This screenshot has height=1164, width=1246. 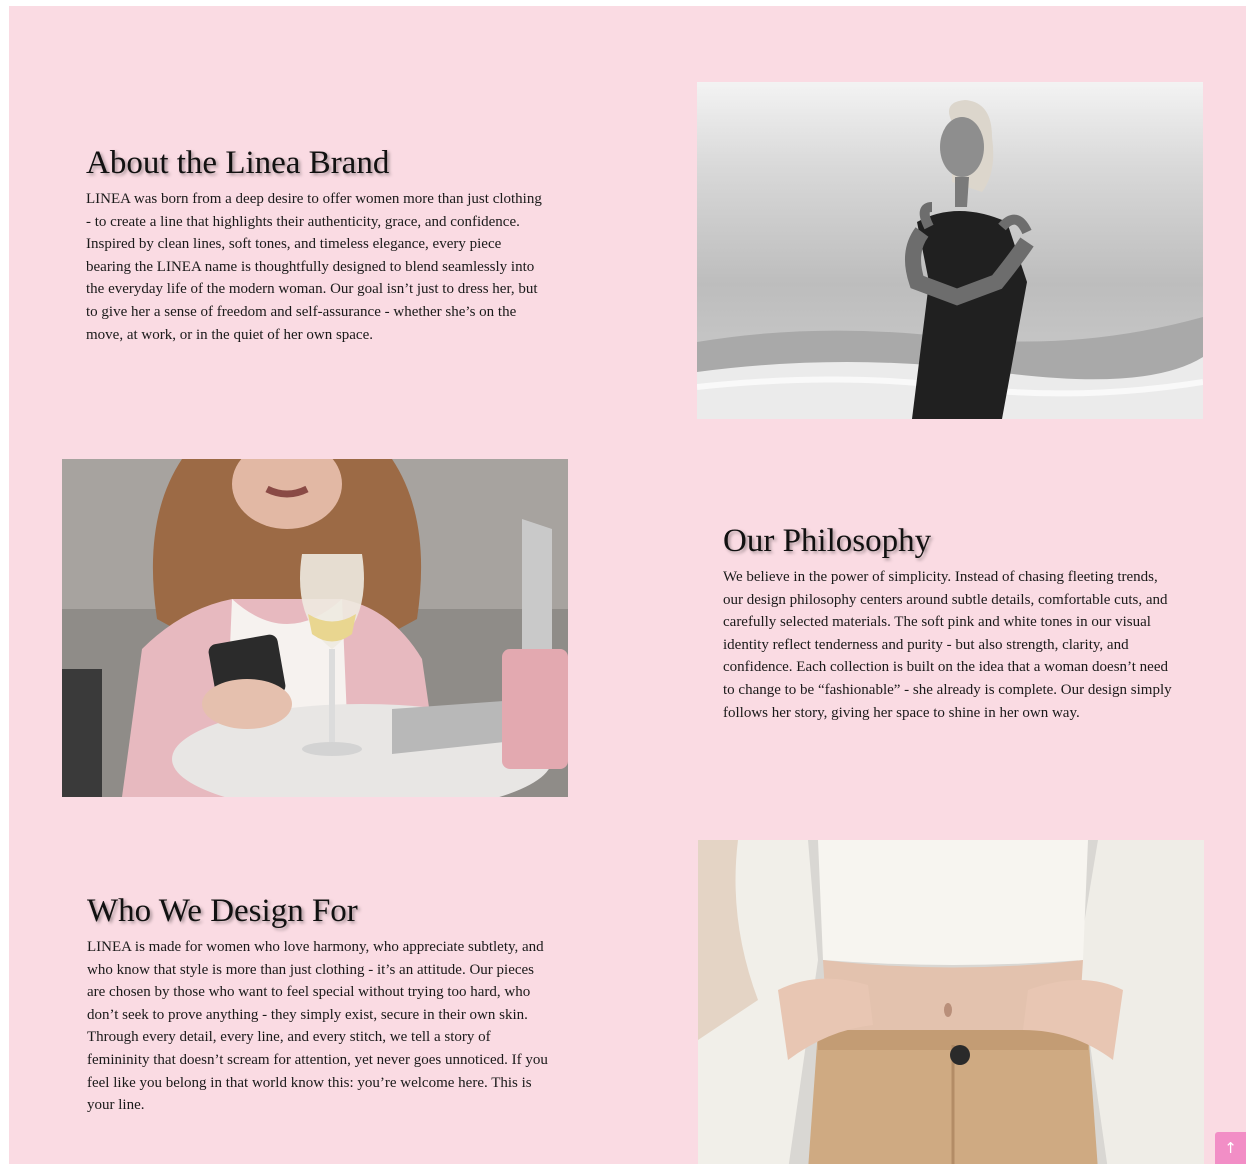 I want to click on scroll-to-top-button: ↑, so click(x=1230, y=1148).